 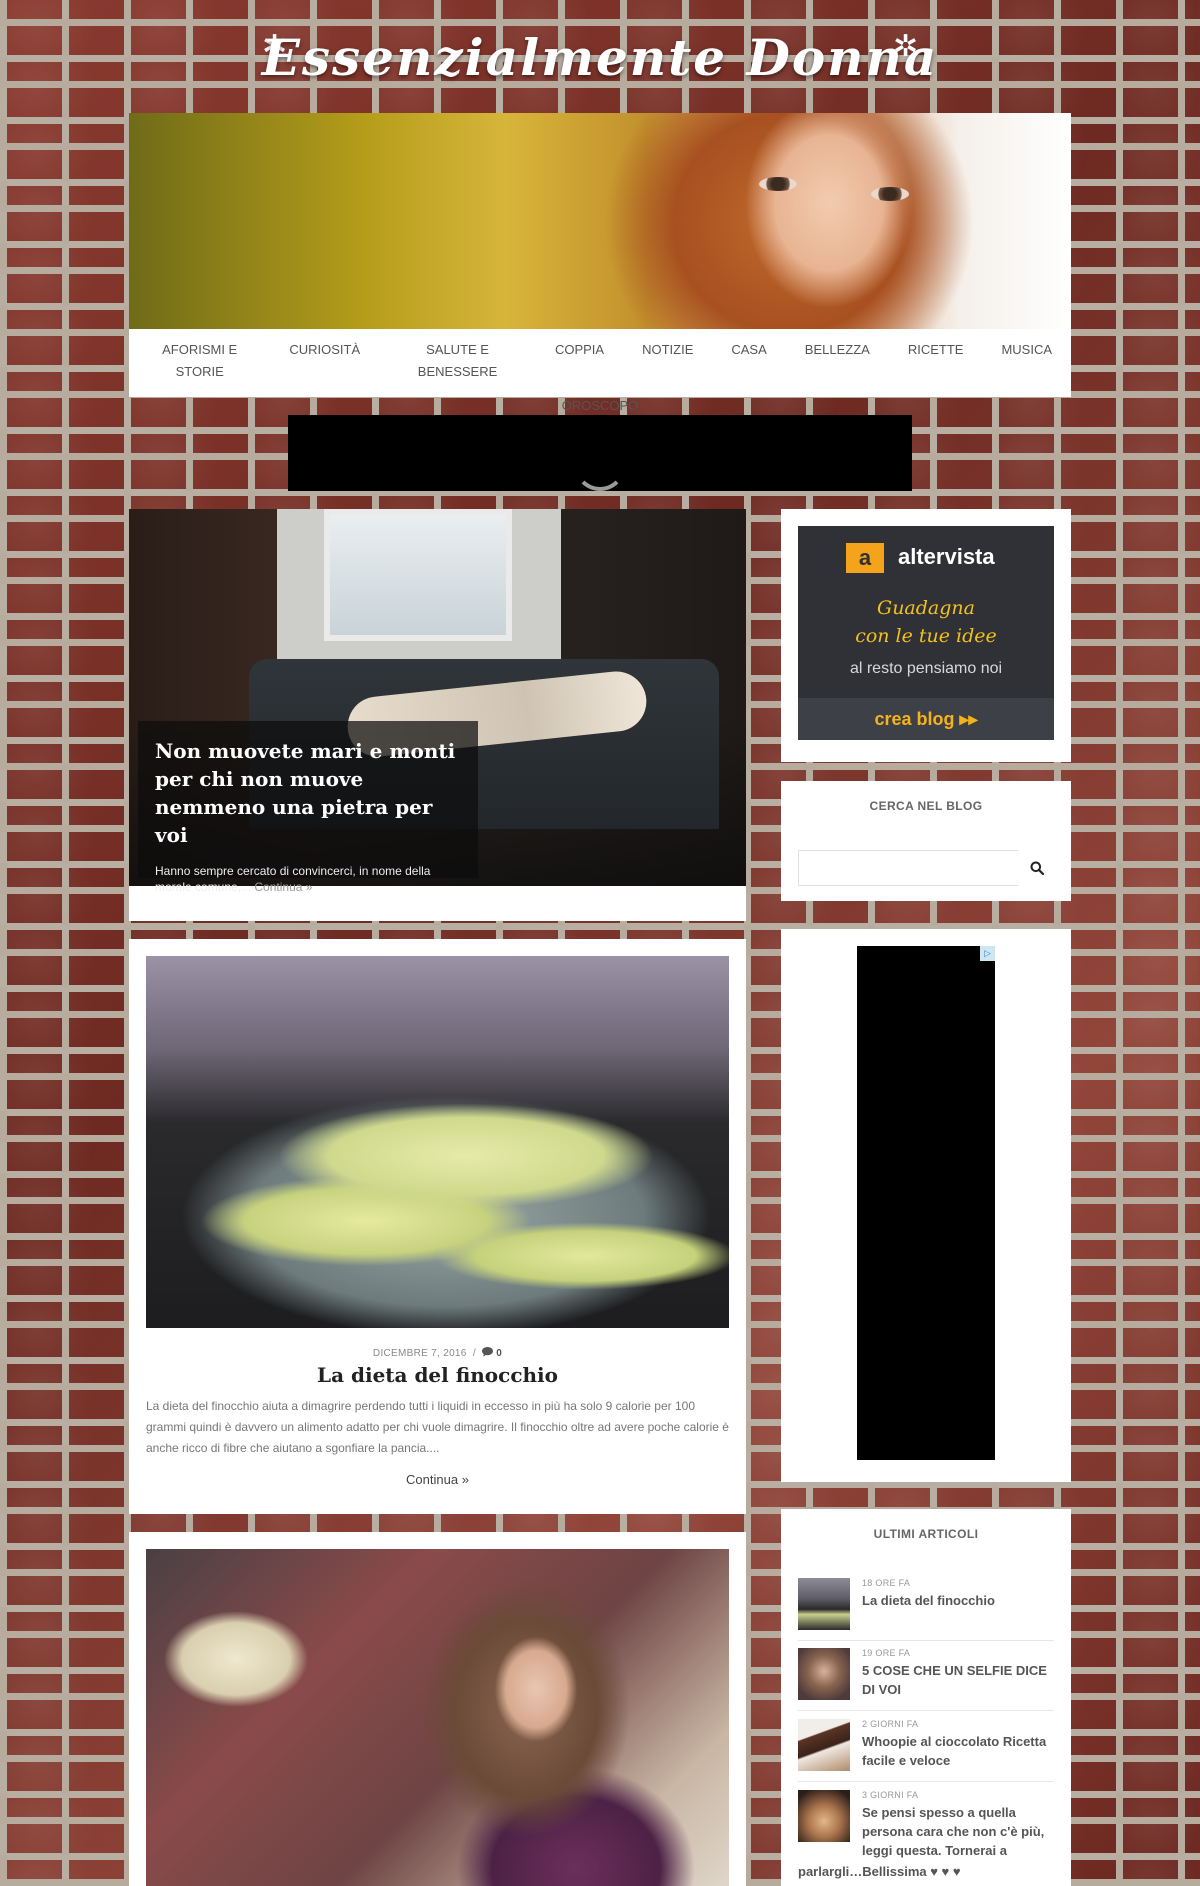 I want to click on nav-item-aforismi: AFORISMI E STORIE, so click(x=199, y=361).